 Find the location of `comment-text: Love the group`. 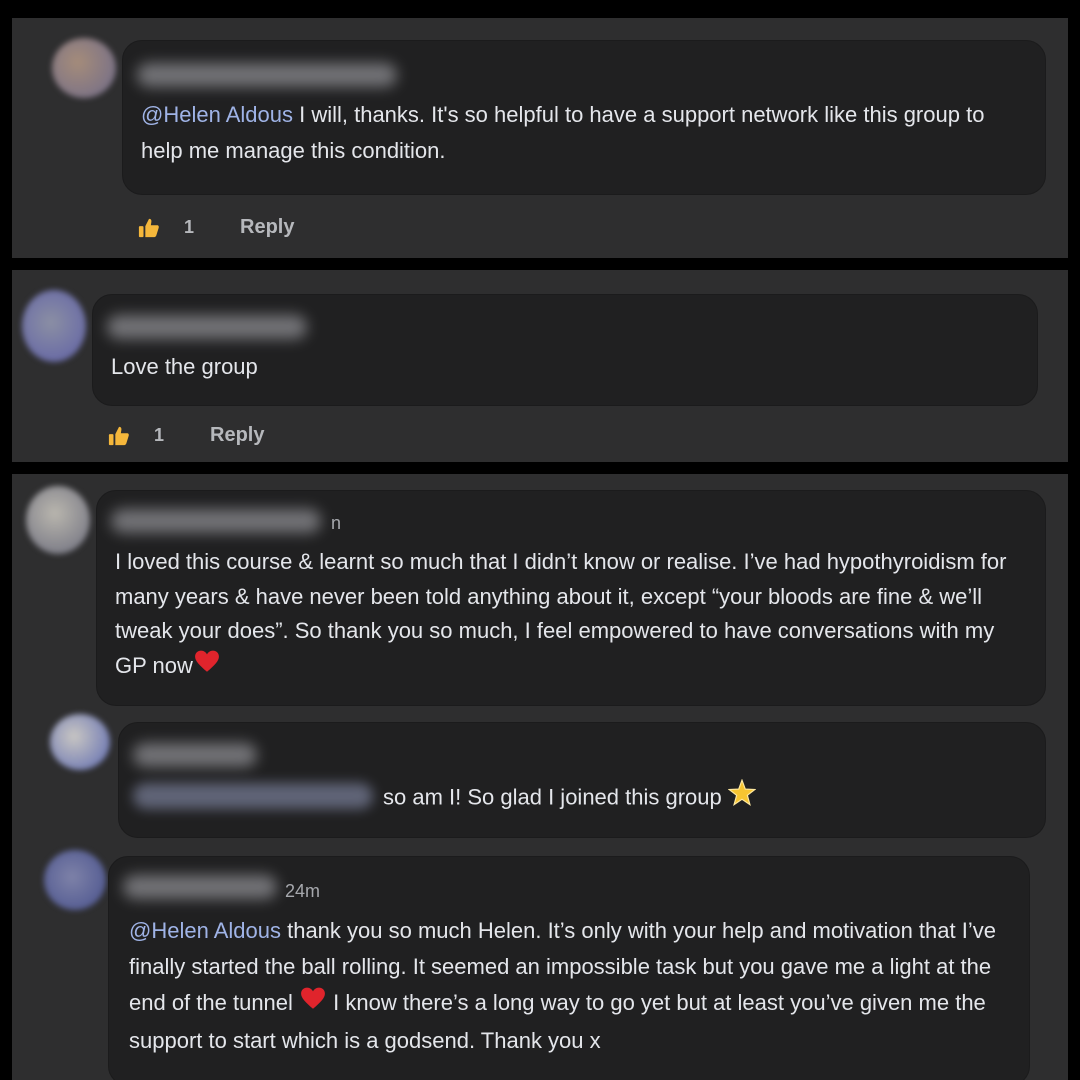

comment-text: Love the group is located at coordinates (184, 366).